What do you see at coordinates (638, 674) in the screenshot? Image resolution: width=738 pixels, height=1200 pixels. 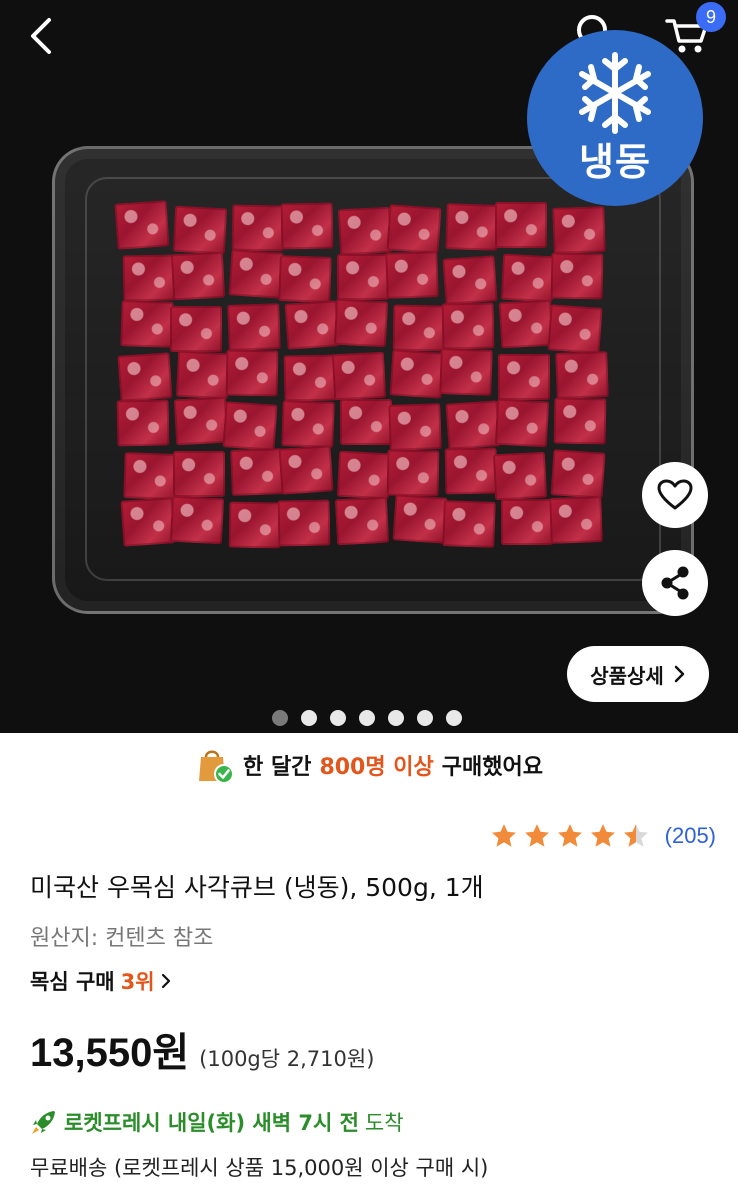 I see `product-detail-button: 상품상세` at bounding box center [638, 674].